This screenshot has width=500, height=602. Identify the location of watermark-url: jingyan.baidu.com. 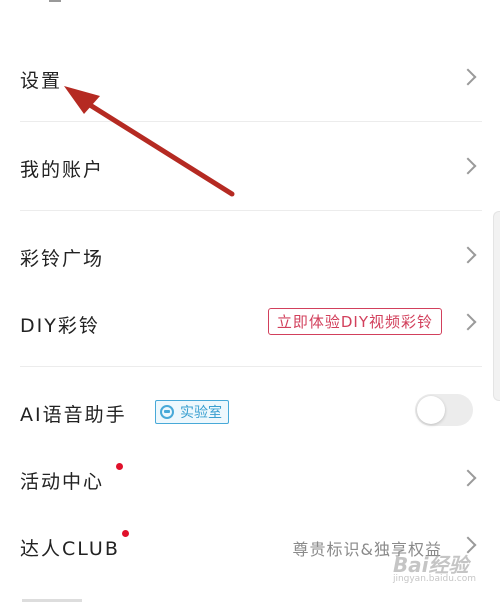
(434, 579).